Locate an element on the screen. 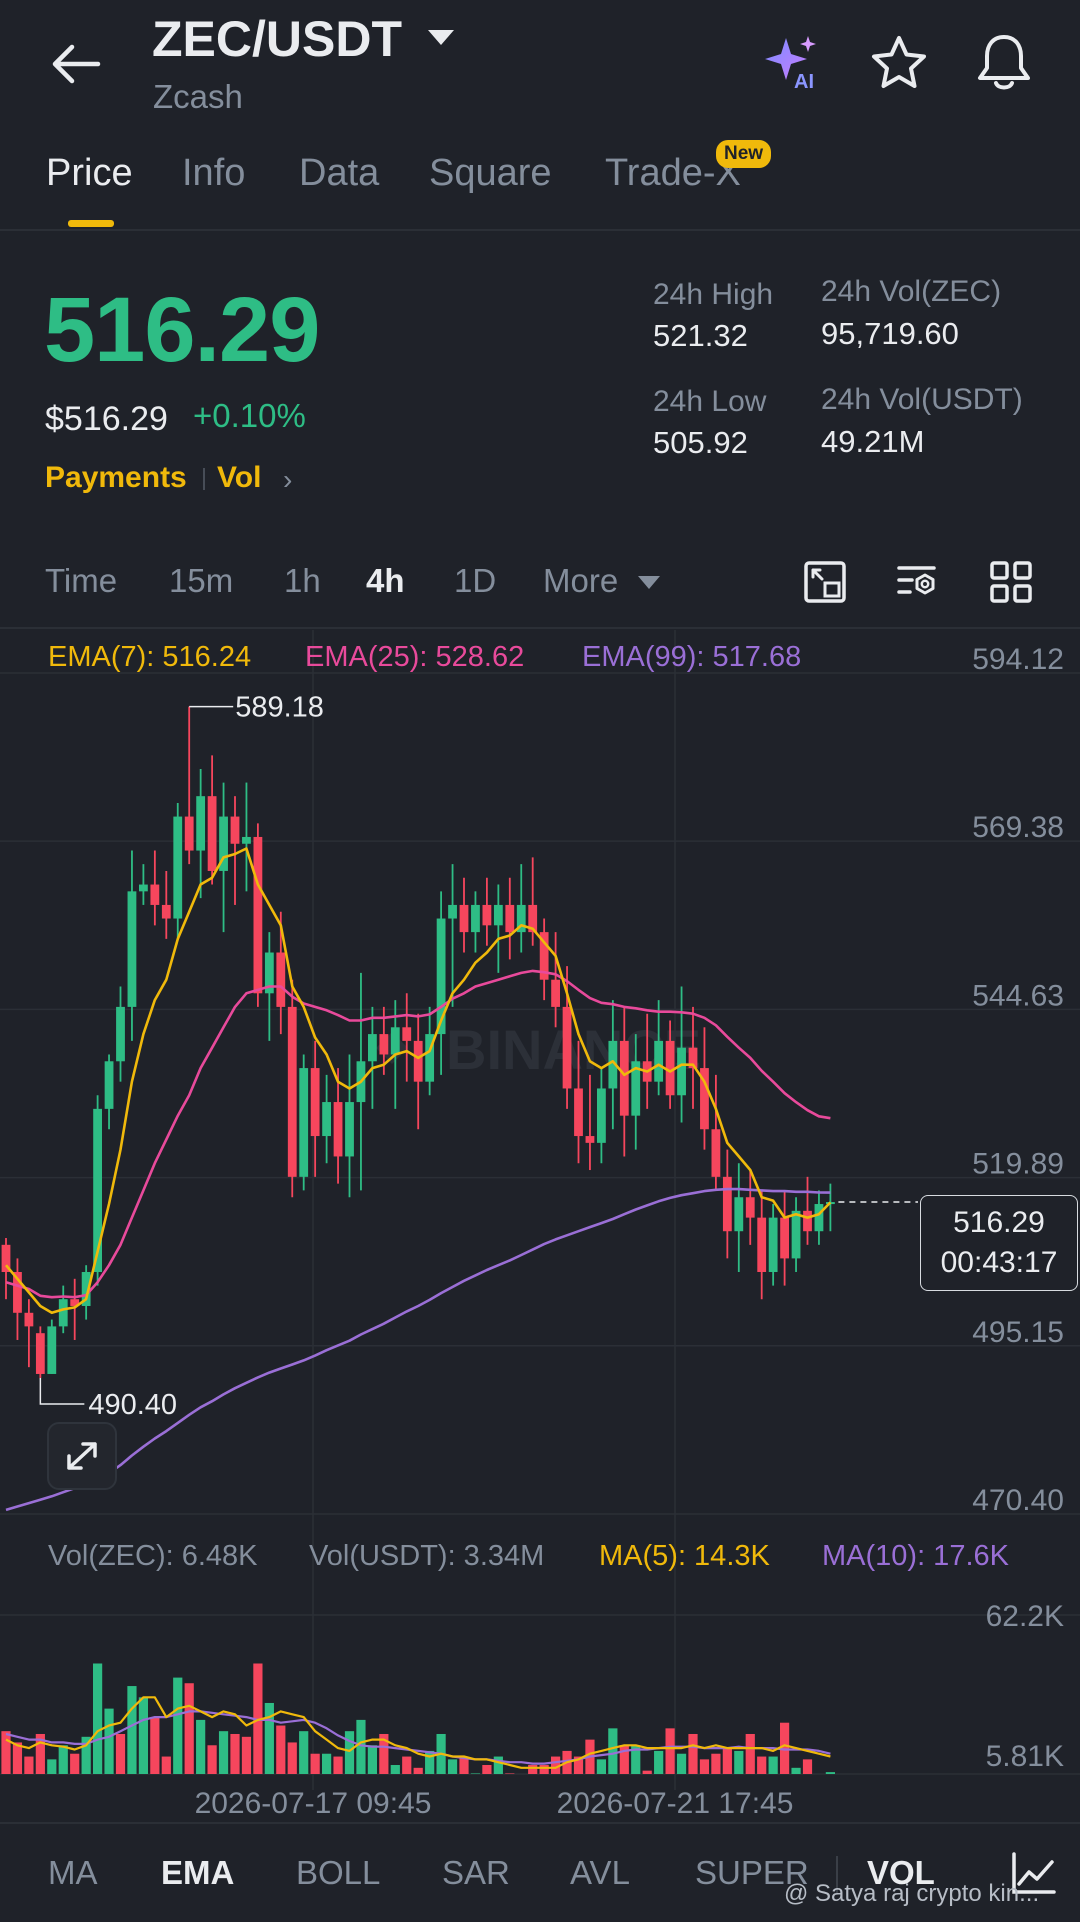  ema99-line is located at coordinates (418, 1349).